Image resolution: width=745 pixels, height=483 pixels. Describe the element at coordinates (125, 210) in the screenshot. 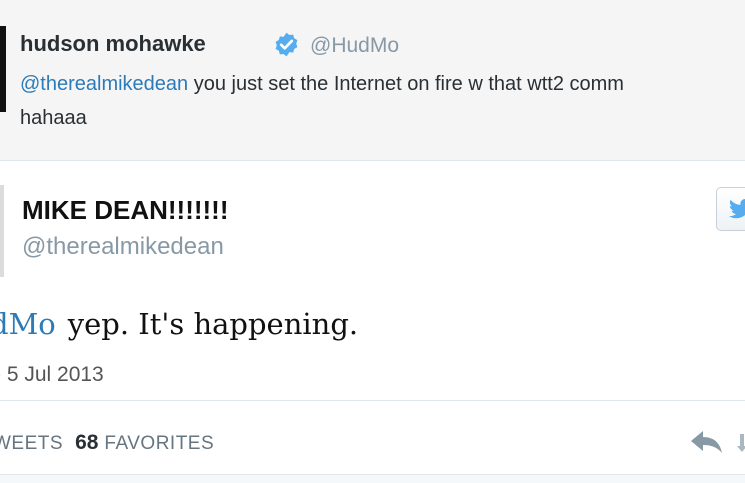

I see `main-display-name: MIKE DEAN!!!!!!!` at that location.